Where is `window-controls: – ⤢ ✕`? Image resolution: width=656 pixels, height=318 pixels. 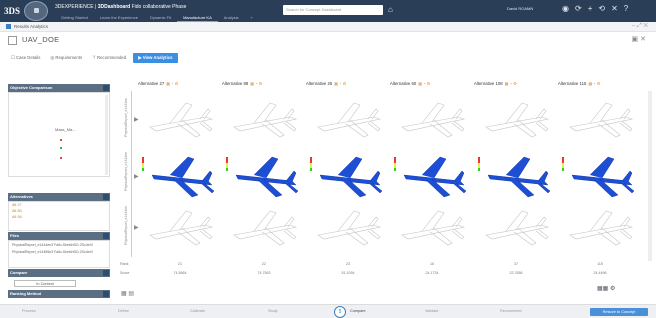
window-controls: – ⤢ ✕ is located at coordinates (640, 26).